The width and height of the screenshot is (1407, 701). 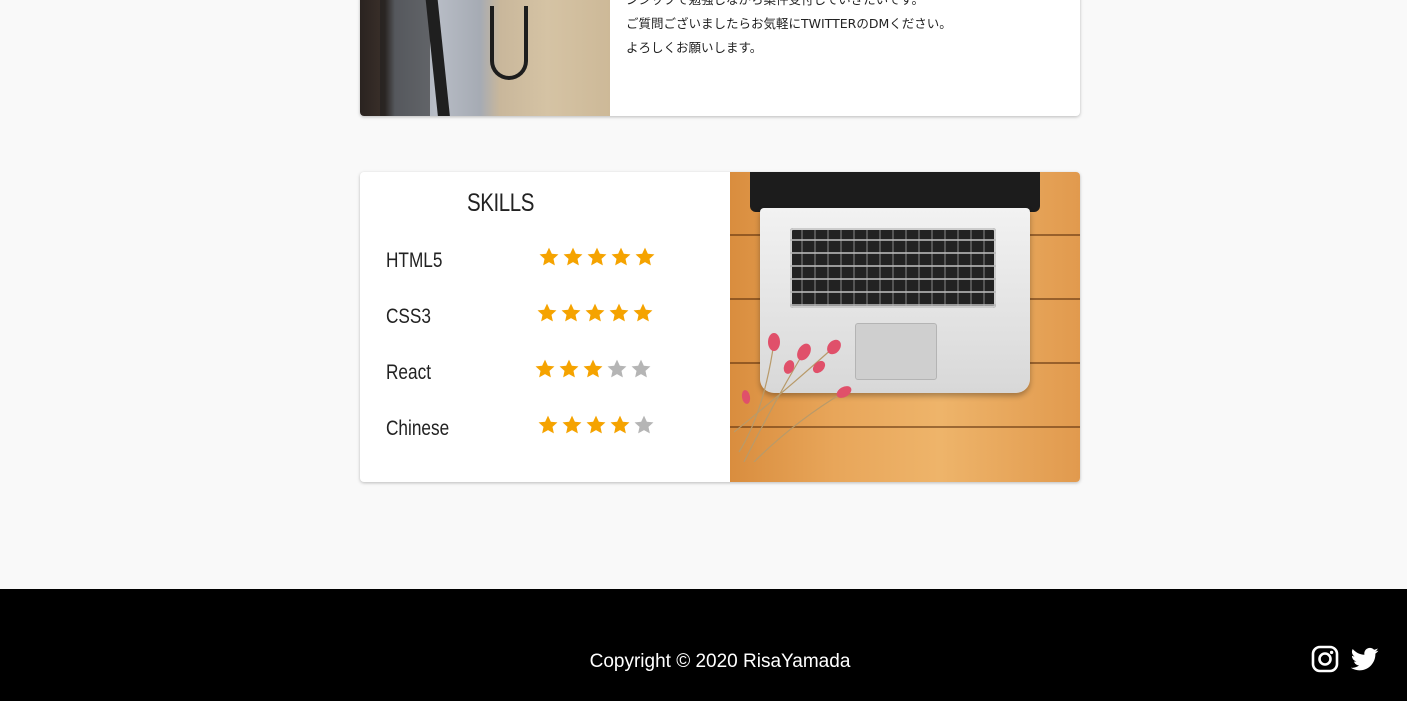 What do you see at coordinates (408, 372) in the screenshot?
I see `skill-name: React` at bounding box center [408, 372].